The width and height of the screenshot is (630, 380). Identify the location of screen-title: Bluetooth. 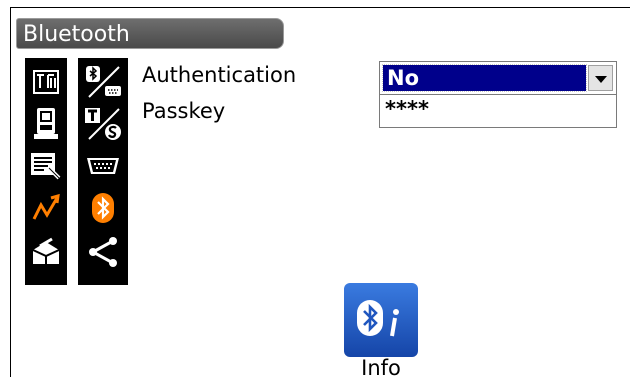
(150, 33).